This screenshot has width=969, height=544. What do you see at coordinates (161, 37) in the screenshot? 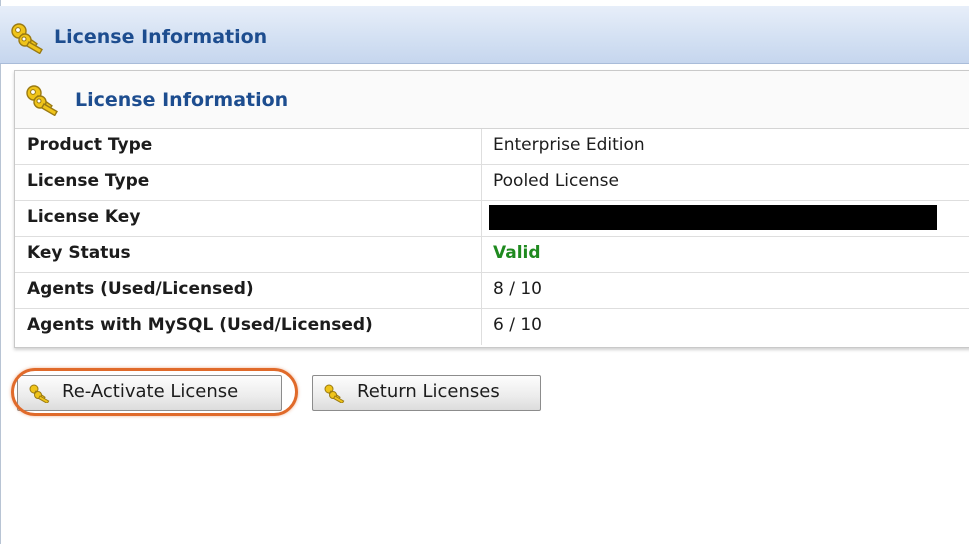
I see `panel-title: License Information` at bounding box center [161, 37].